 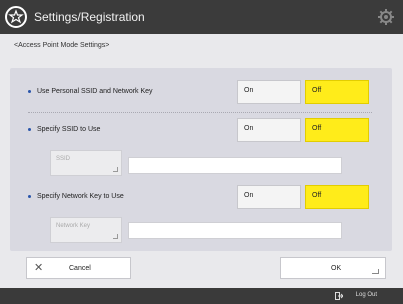 I want to click on off-button-specify-ssid: Off, so click(x=337, y=130).